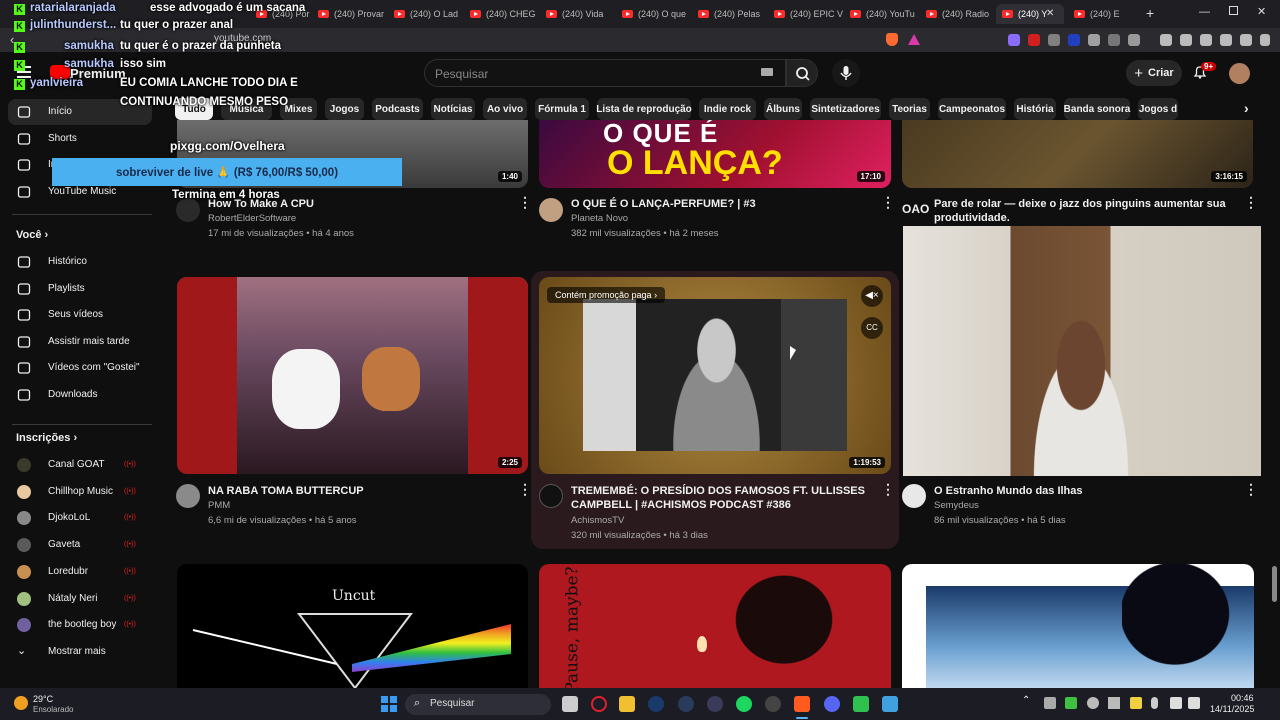  Describe the element at coordinates (76, 315) in the screenshot. I see `sidebar-item-your-videos: Seus vídeos` at that location.